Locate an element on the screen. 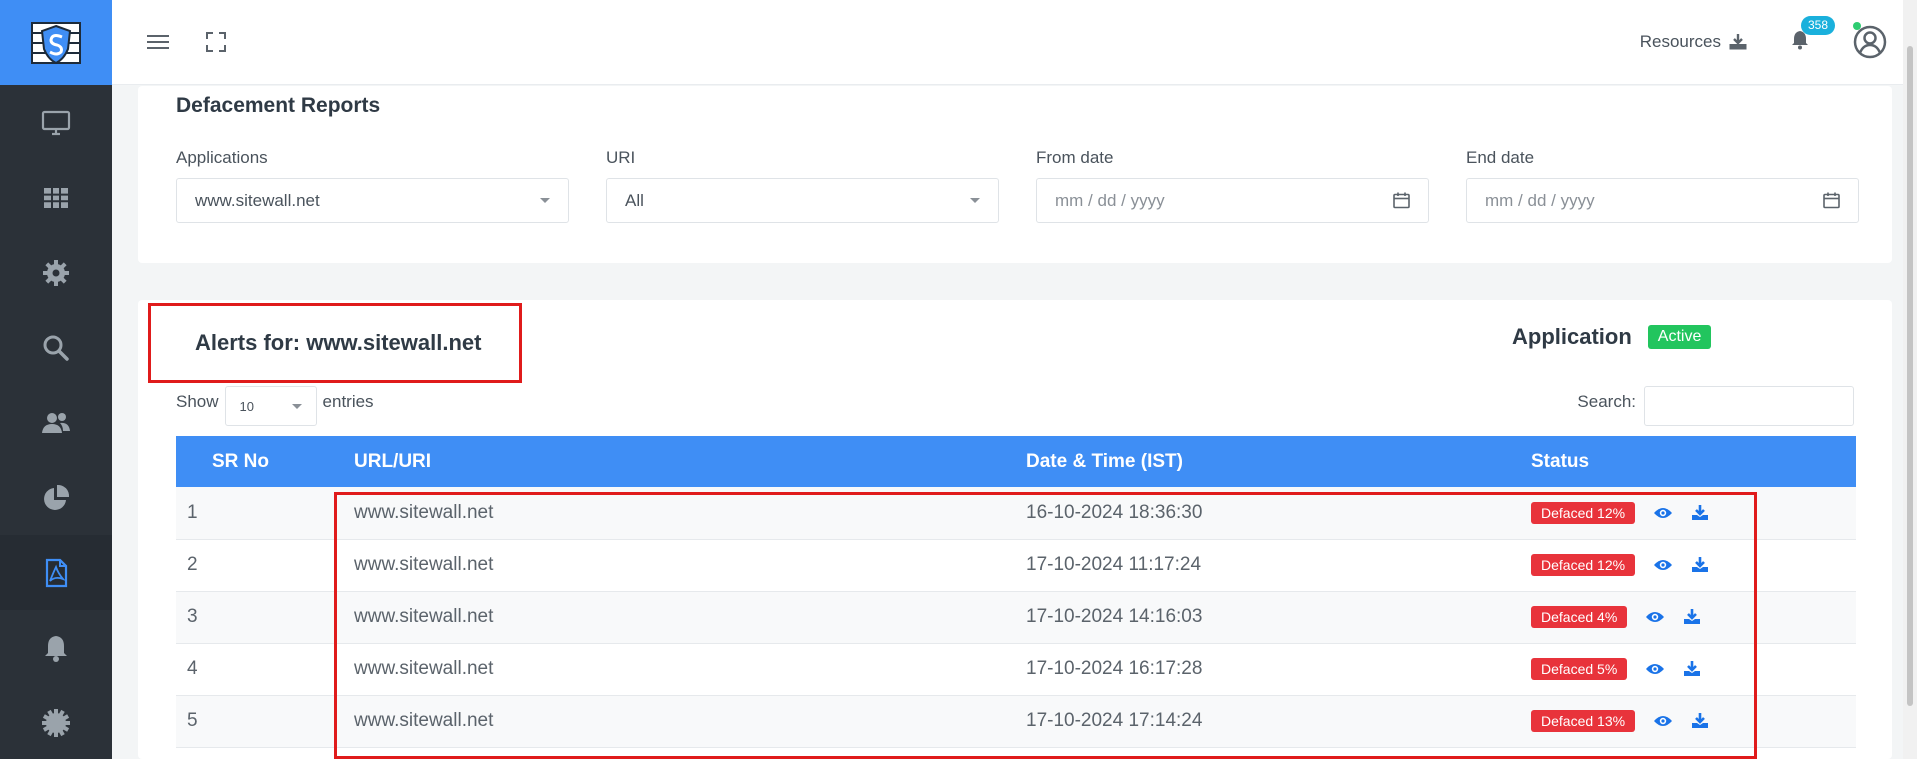  defaced-badge: Defaced 4% is located at coordinates (1579, 617).